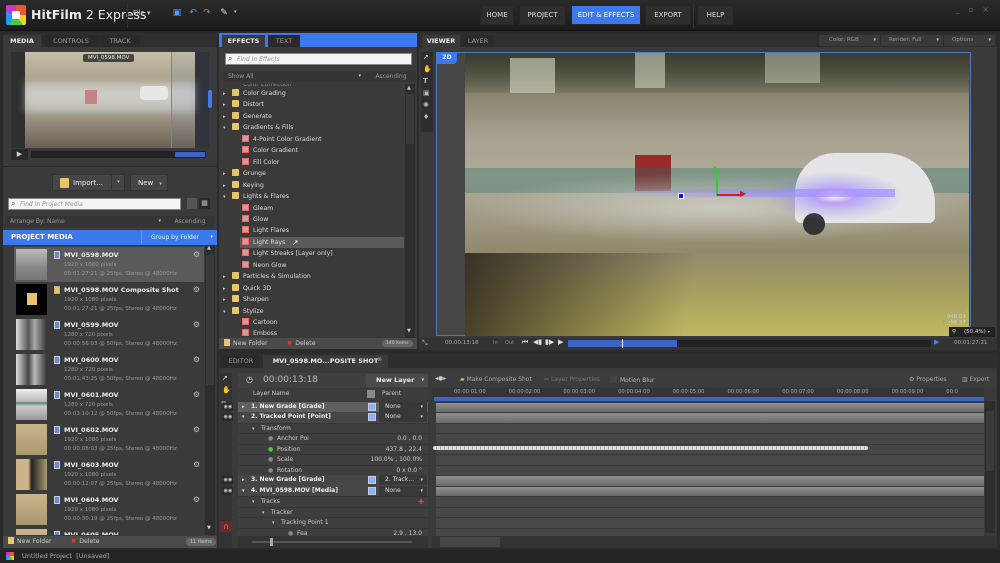  What do you see at coordinates (179, 237) in the screenshot?
I see `group-by-dropdown: Group by Folder ▾` at bounding box center [179, 237].